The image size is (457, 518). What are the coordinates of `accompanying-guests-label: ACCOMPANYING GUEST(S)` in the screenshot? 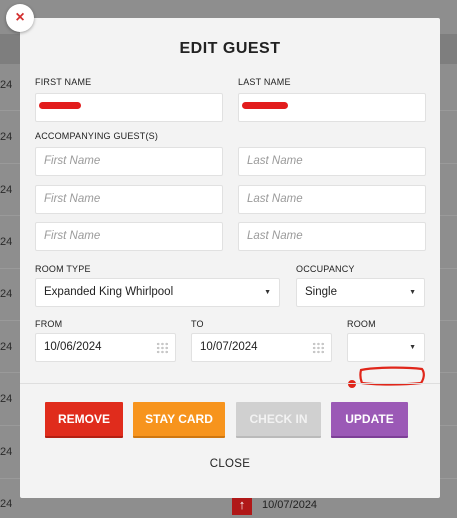 It's located at (97, 136).